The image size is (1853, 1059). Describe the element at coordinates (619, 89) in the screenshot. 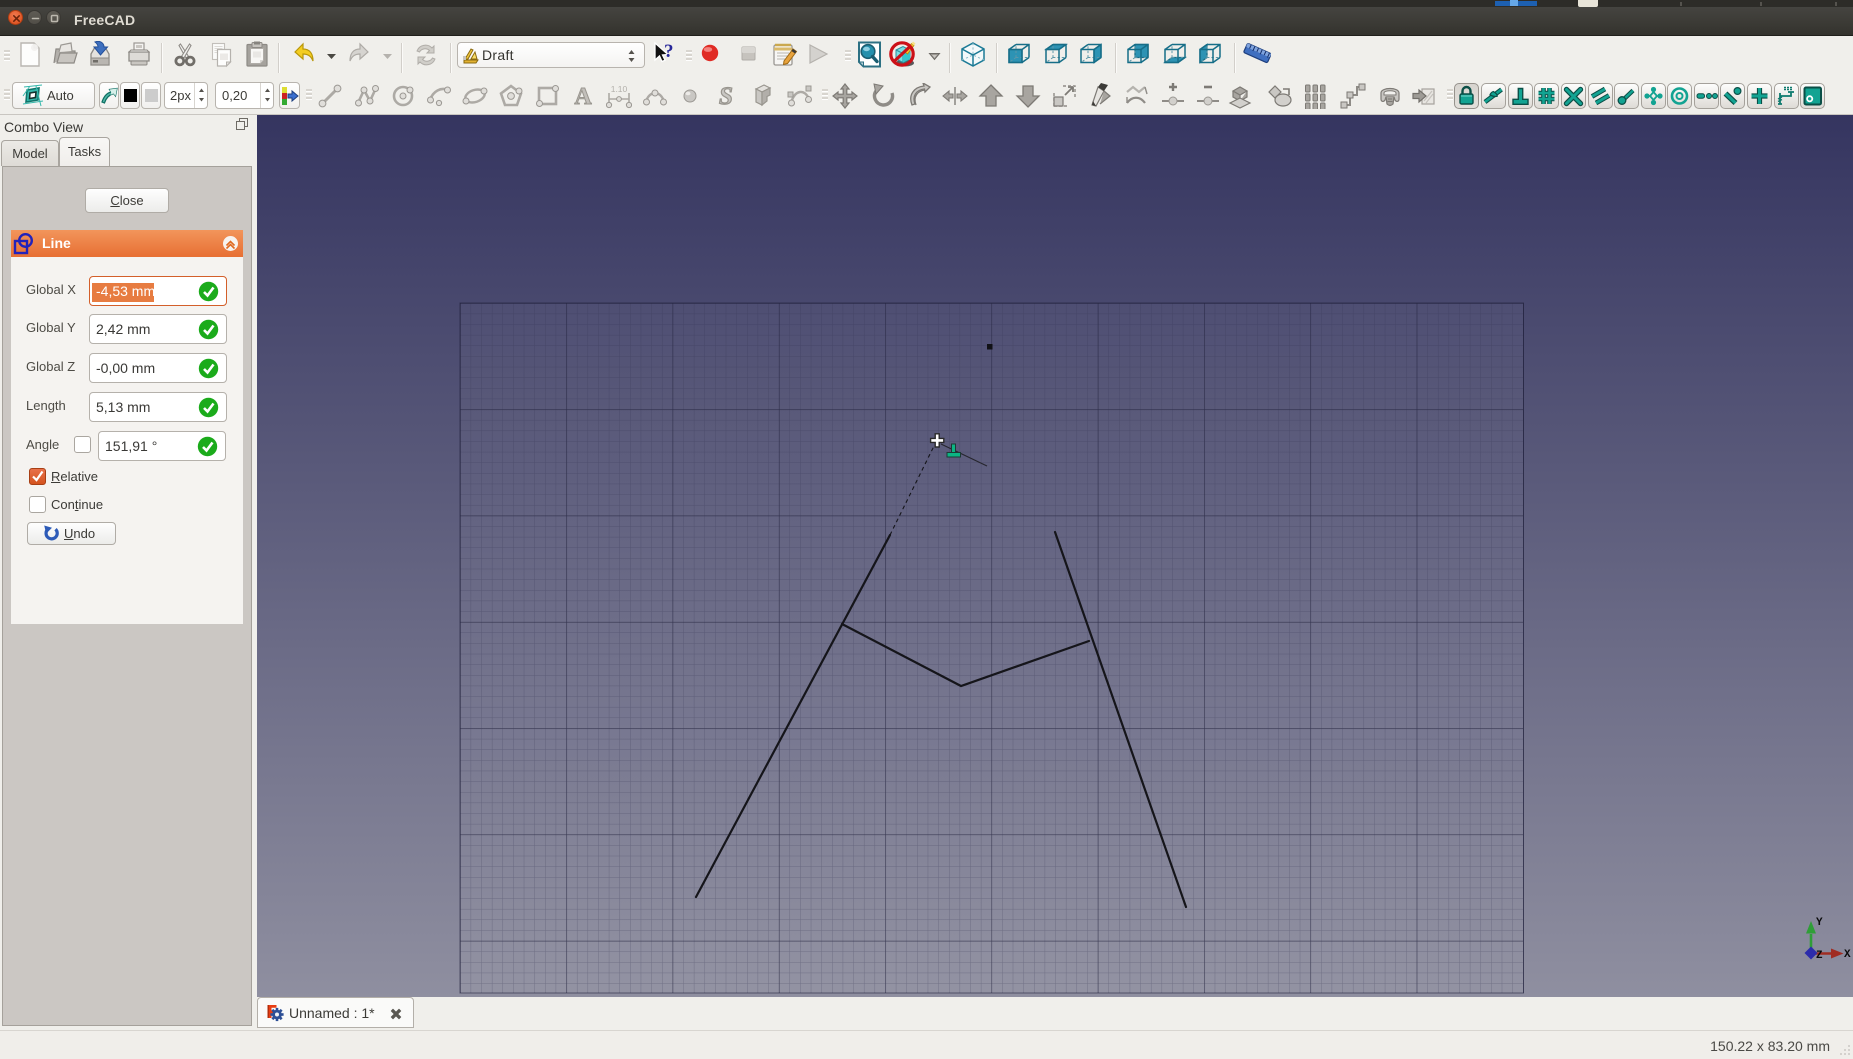

I see `svg-text: 1.10` at that location.